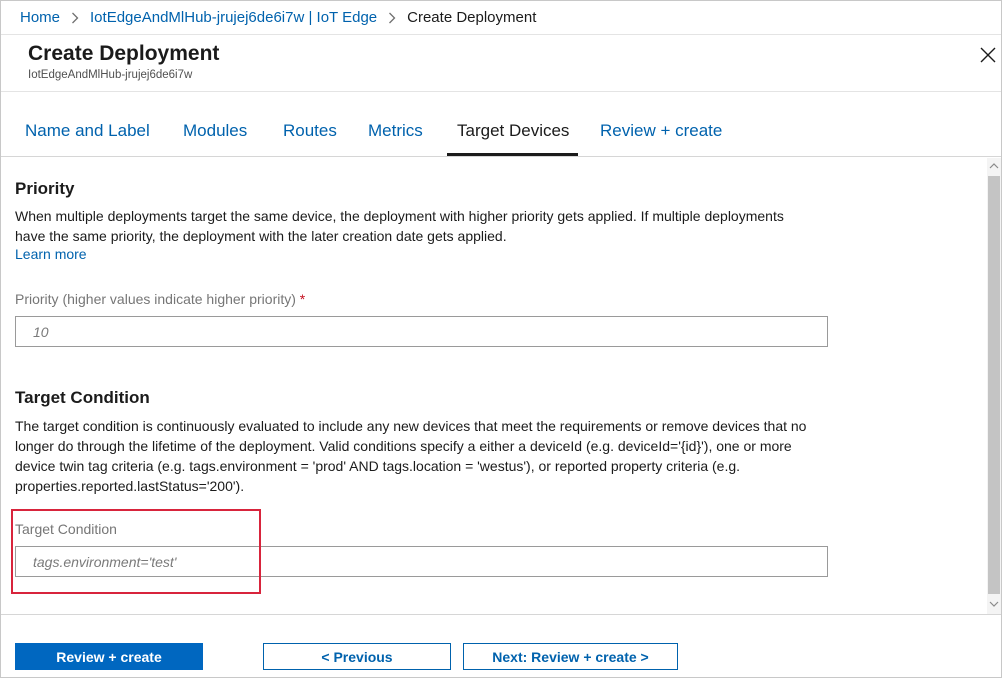  Describe the element at coordinates (570, 656) in the screenshot. I see `next-review-create-button: Next: Review + create >` at that location.